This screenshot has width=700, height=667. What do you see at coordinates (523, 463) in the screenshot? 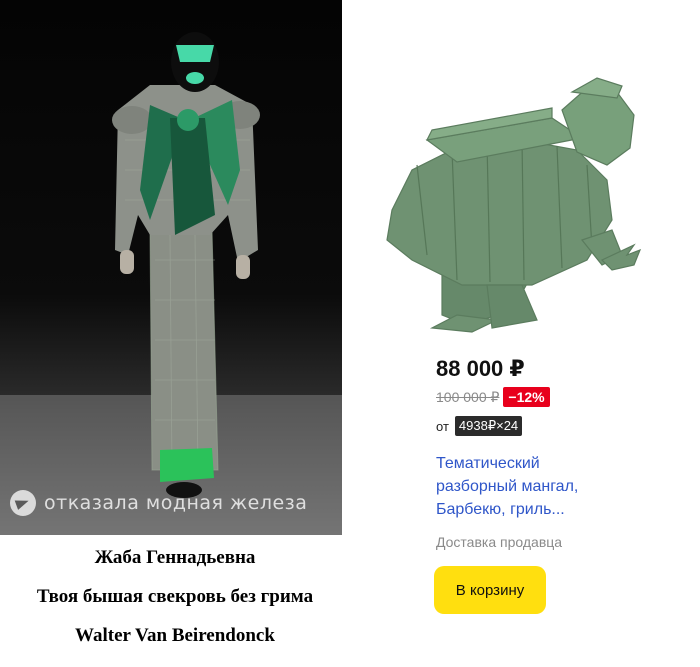
I see `product-title-line: Тематический` at bounding box center [523, 463].